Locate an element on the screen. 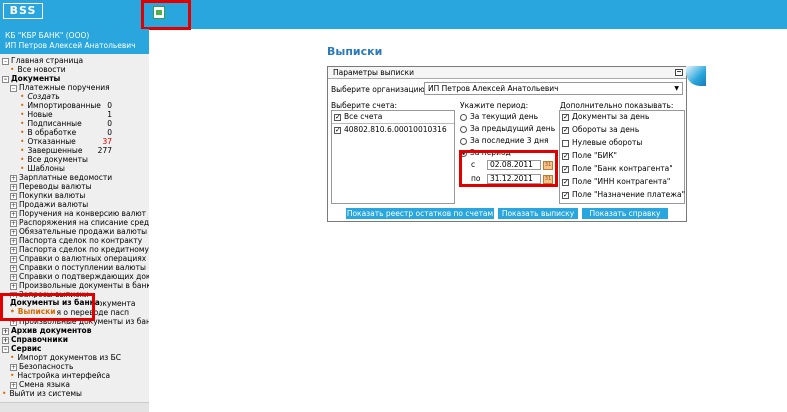 The image size is (787, 412). highlight-period is located at coordinates (508, 168).